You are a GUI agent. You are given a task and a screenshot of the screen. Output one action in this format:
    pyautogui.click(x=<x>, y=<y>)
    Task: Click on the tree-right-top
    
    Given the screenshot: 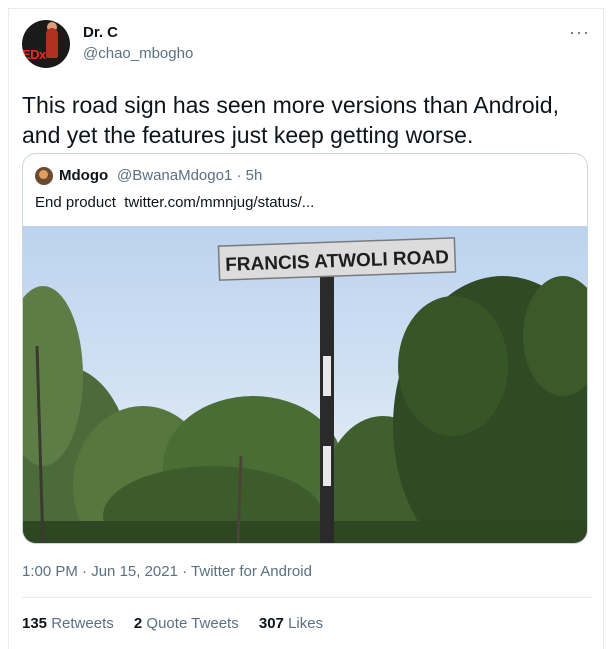 What is the action you would take?
    pyautogui.click(x=453, y=366)
    